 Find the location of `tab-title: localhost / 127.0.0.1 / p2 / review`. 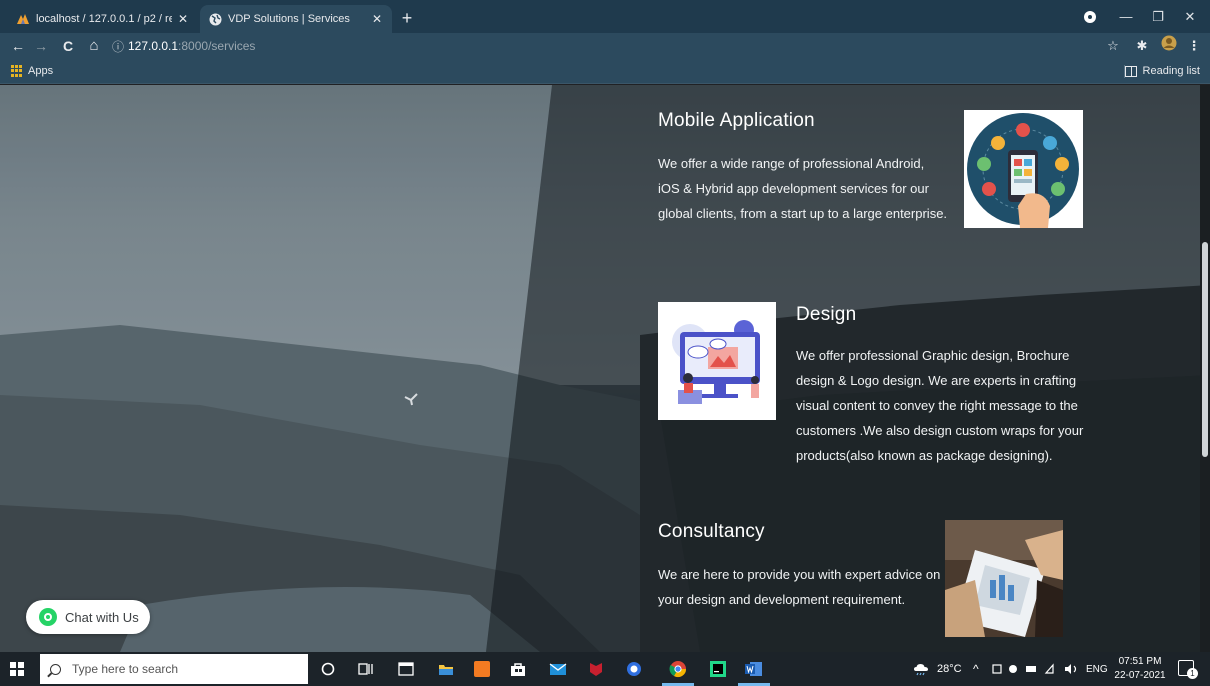

tab-title: localhost / 127.0.0.1 / p2 / review is located at coordinates (104, 19).